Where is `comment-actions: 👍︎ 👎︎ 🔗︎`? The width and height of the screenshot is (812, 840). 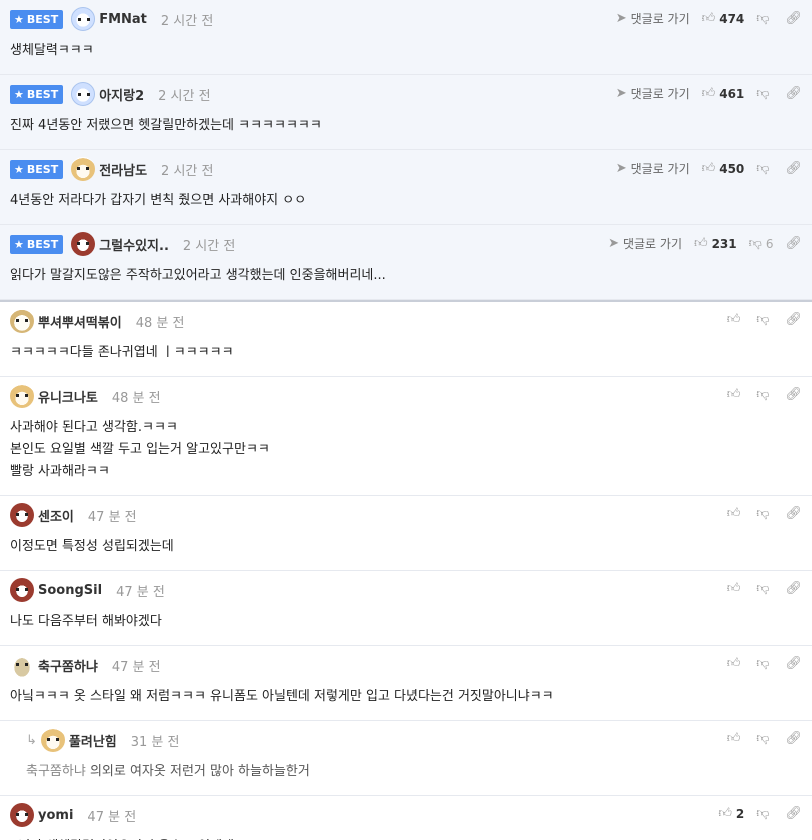
comment-actions: 👍︎ 👎︎ 🔗︎ is located at coordinates (764, 513).